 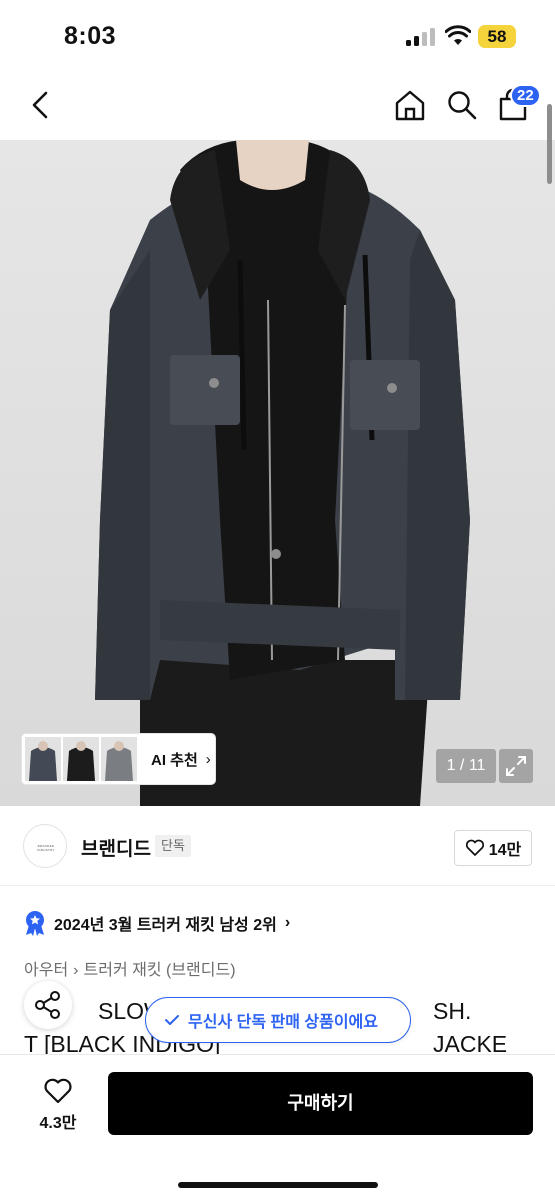 I want to click on wifi-icon, so click(x=458, y=35).